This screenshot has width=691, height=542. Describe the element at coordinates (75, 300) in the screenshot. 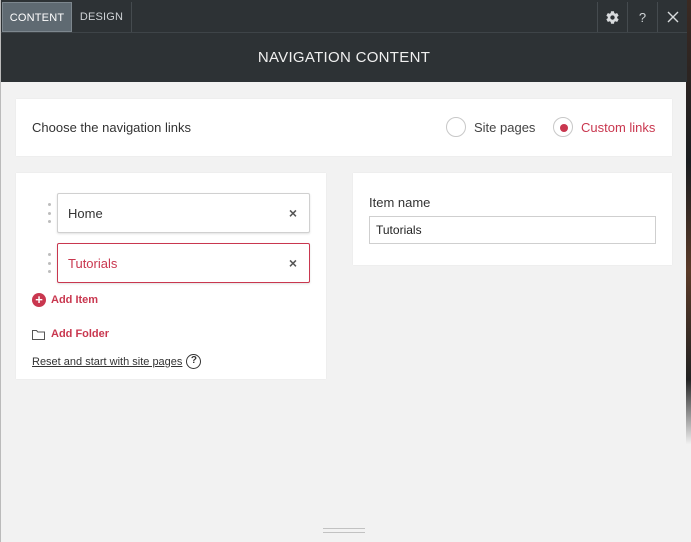

I see `add-item-label: Add Item` at that location.